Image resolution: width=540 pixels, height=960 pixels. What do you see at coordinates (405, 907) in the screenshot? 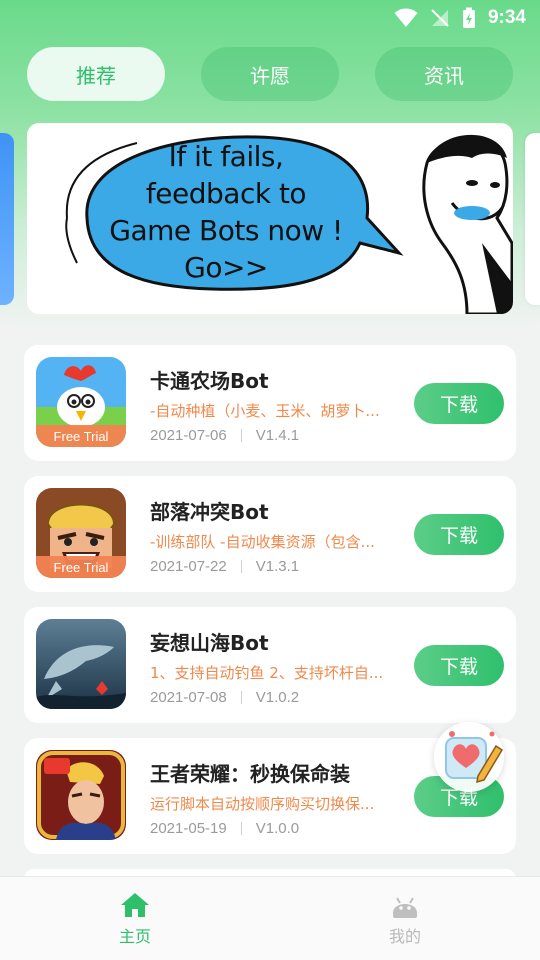
I see `android-icon` at bounding box center [405, 907].